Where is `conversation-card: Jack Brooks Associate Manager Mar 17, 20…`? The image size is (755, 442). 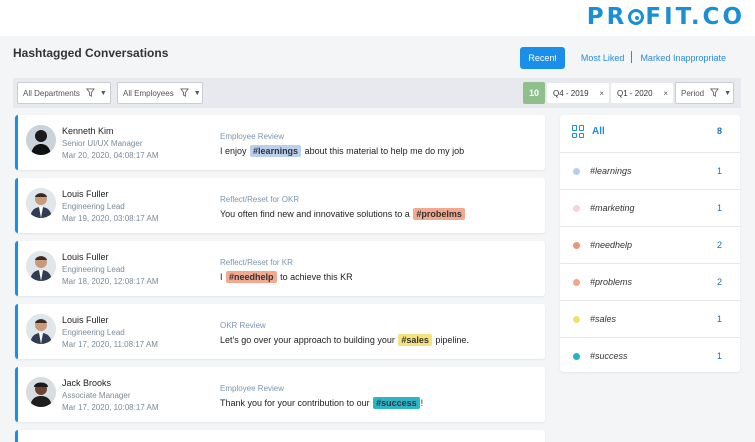
conversation-card: Jack Brooks Associate Manager Mar 17, 20… is located at coordinates (280, 394).